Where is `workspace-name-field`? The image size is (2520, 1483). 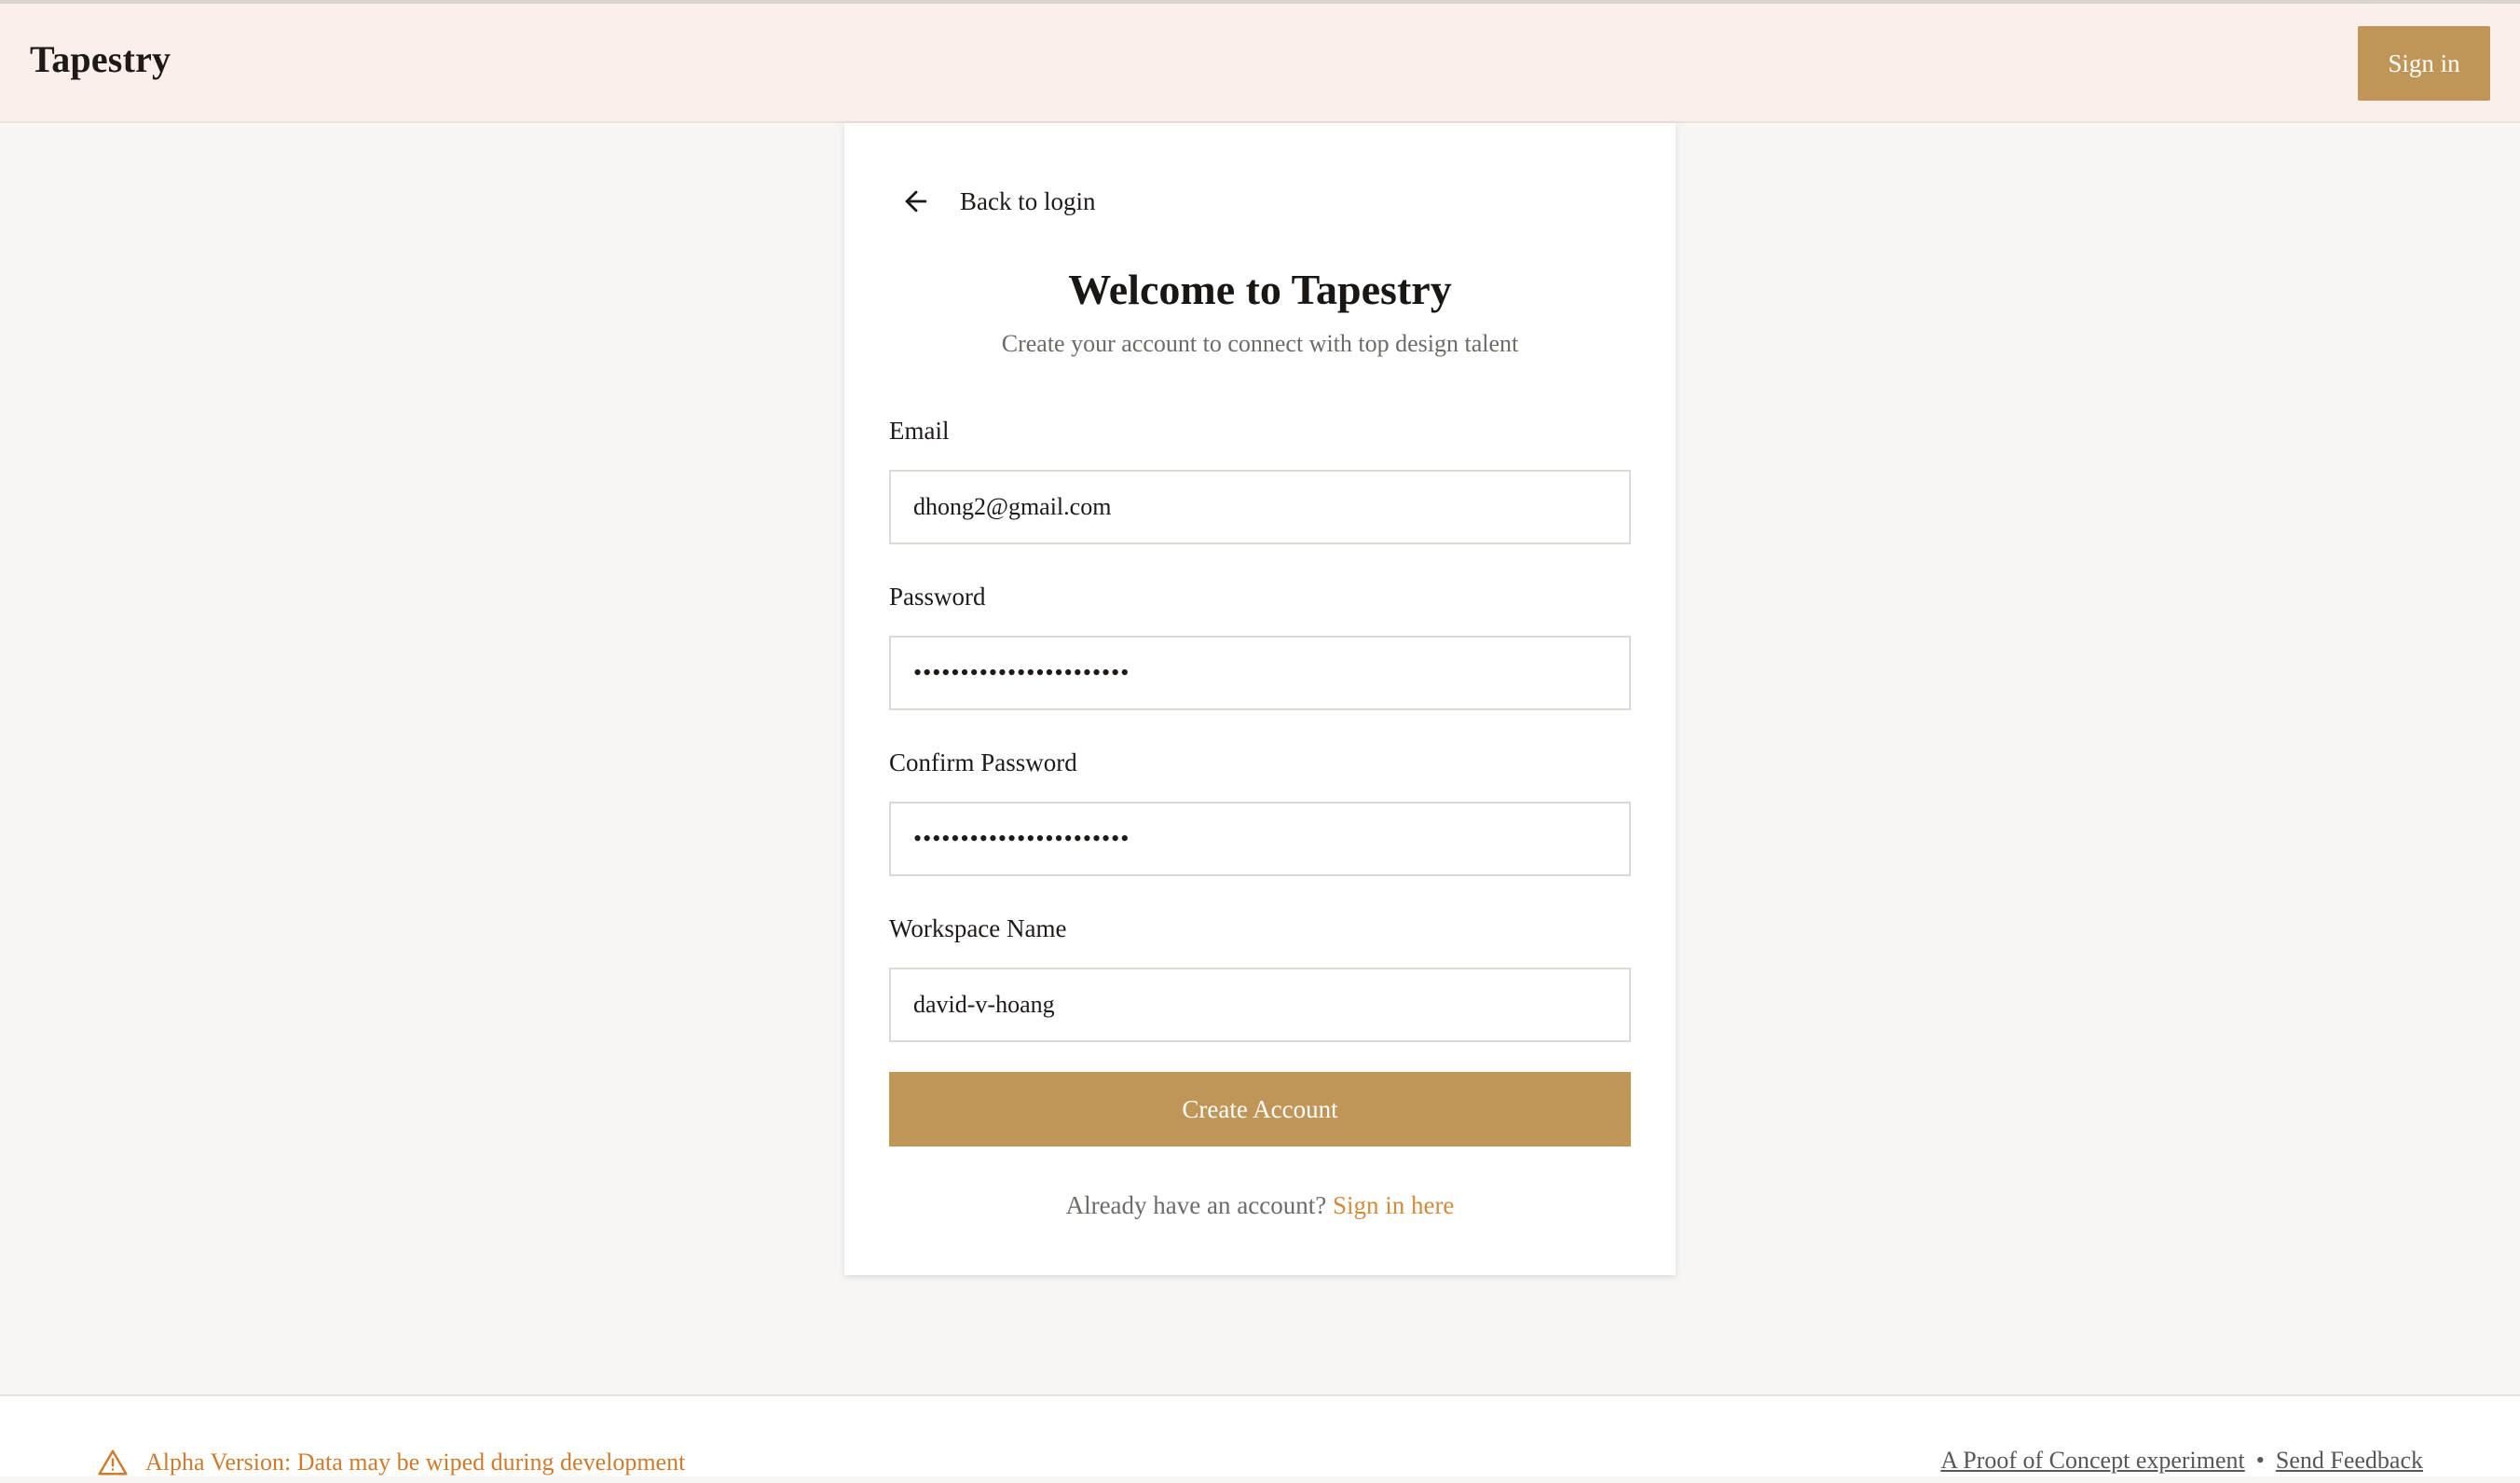
workspace-name-field is located at coordinates (1260, 1005).